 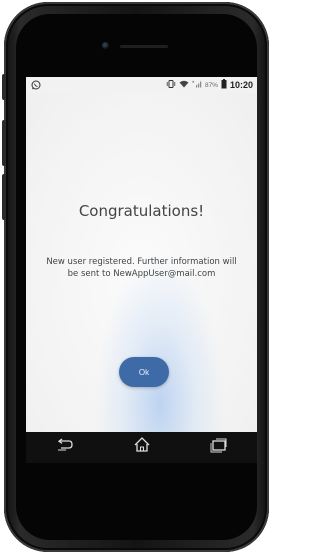 What do you see at coordinates (141, 85) in the screenshot?
I see `status-bar: 87% 10:20` at bounding box center [141, 85].